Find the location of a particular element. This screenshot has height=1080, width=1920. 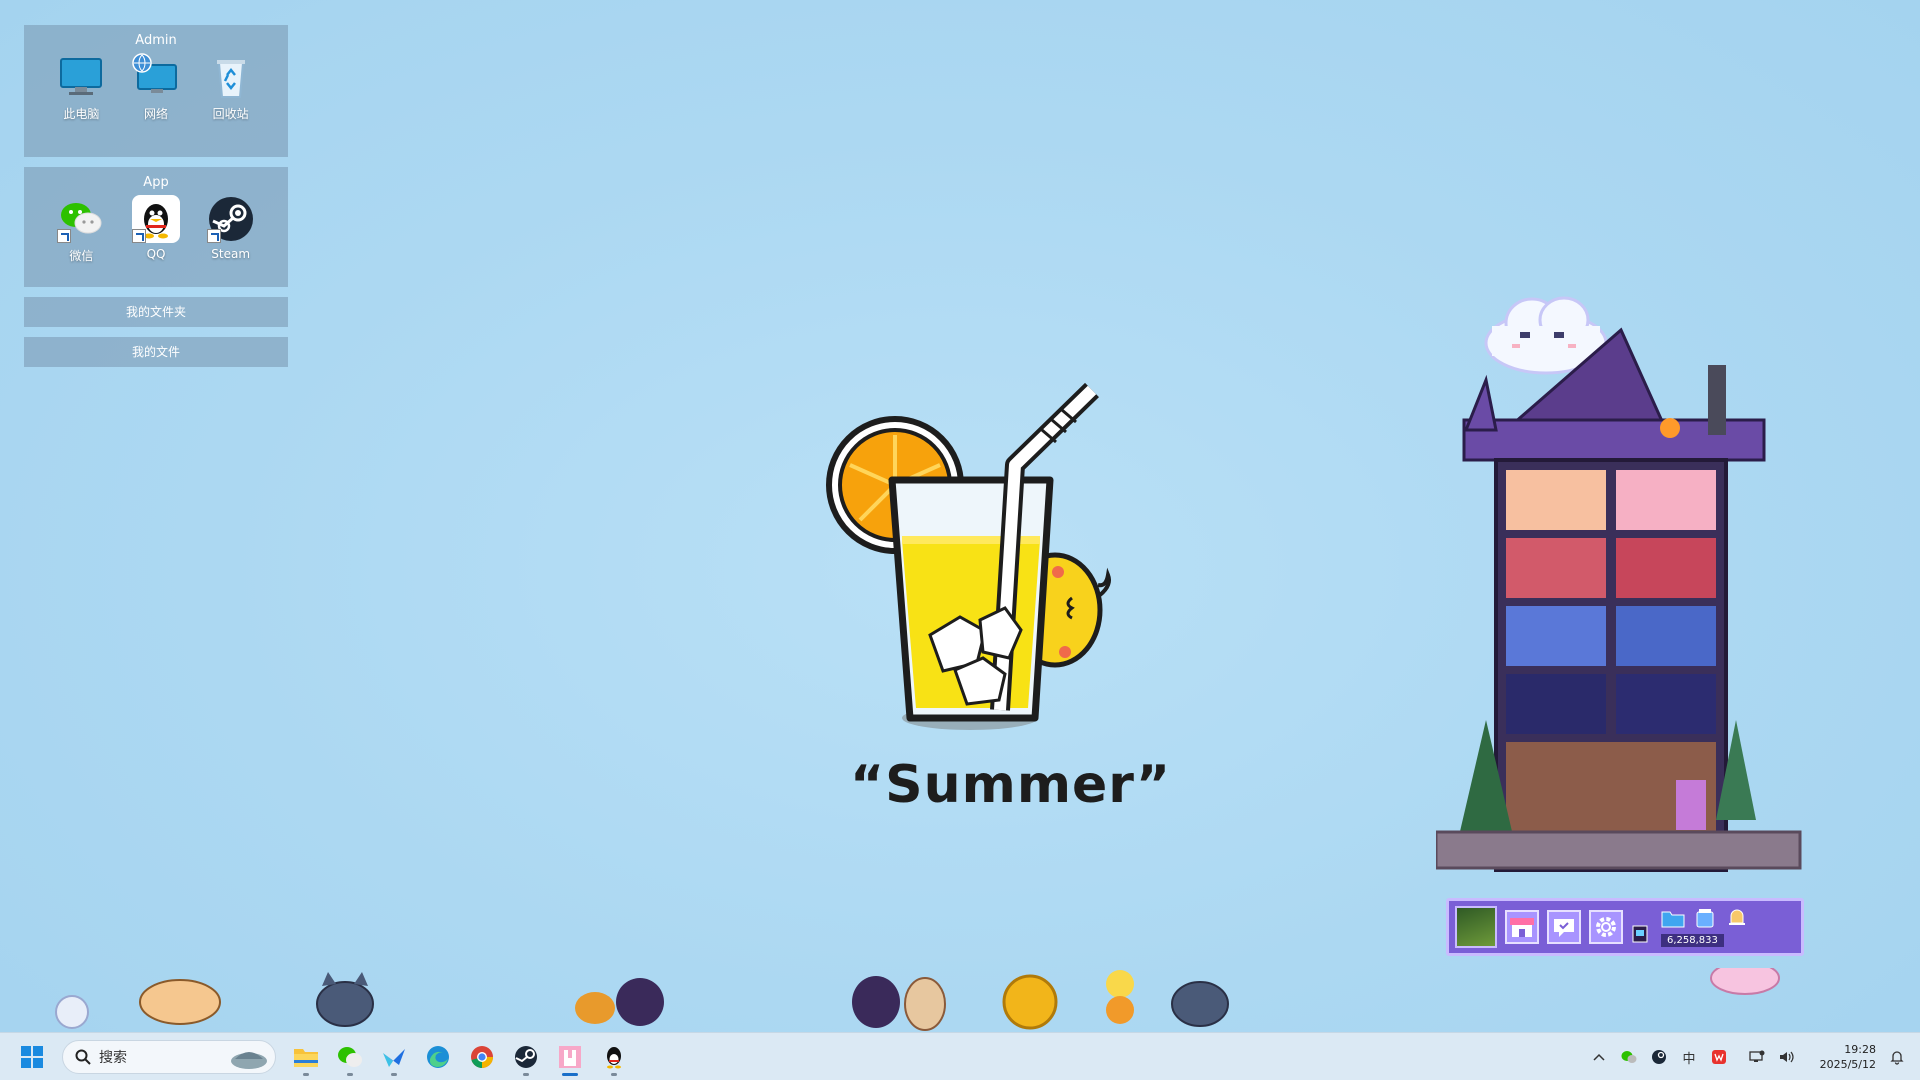

fence-folder-my-files: 我的文件 is located at coordinates (156, 352).